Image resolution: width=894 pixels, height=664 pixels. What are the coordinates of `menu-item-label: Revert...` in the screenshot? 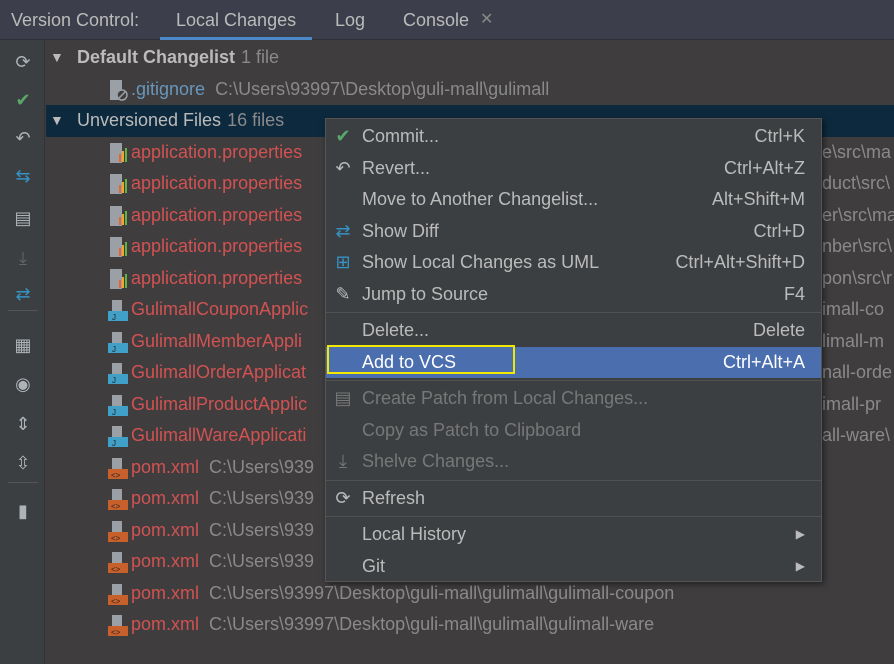 It's located at (396, 167).